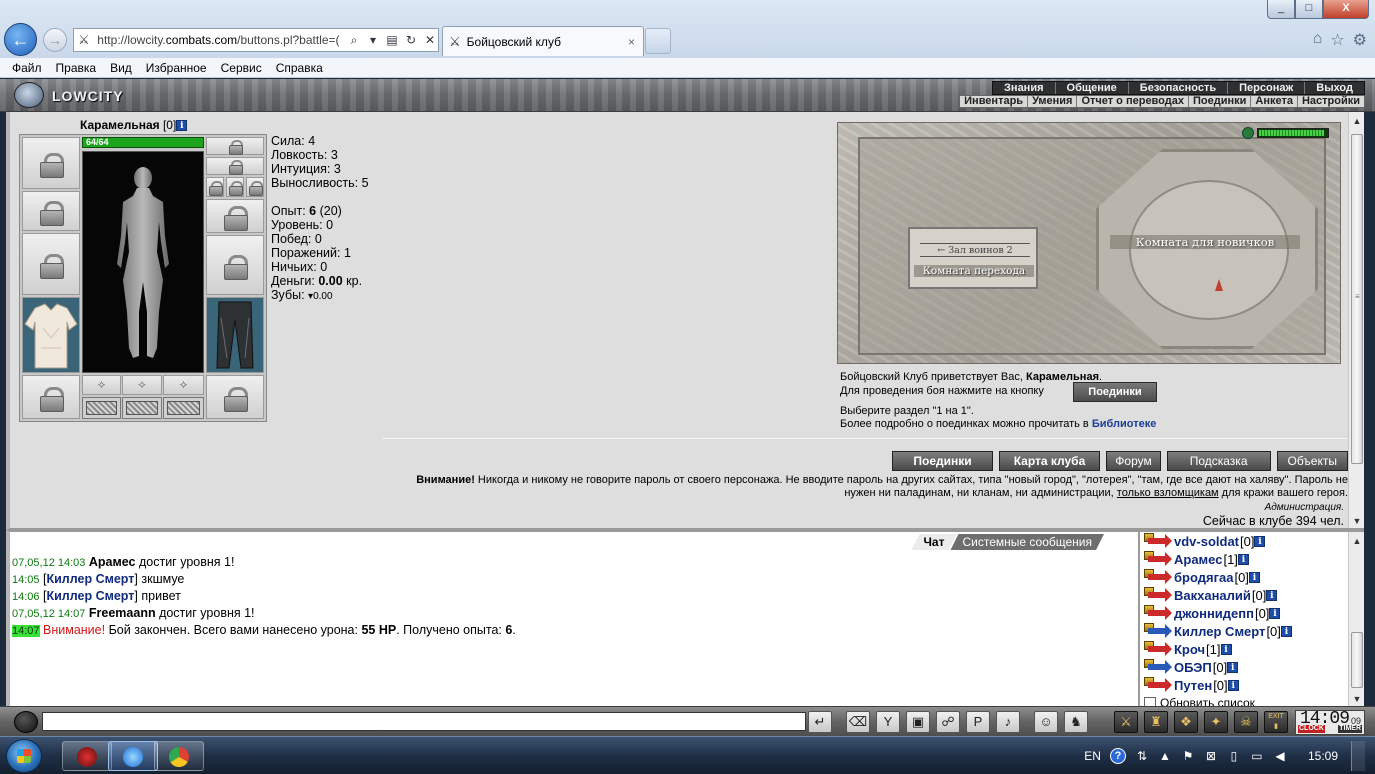  Describe the element at coordinates (543, 41) in the screenshot. I see `tab-combats: ⚔ Бойцовский клуб ×` at that location.